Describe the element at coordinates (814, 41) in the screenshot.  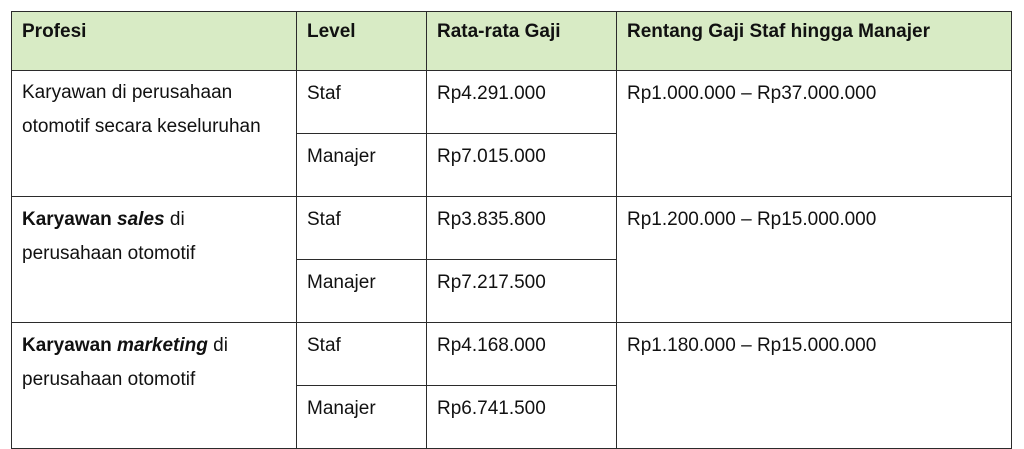
I see `header-rentang-gaji: Rentang Gaji Staf hingga Manajer` at that location.